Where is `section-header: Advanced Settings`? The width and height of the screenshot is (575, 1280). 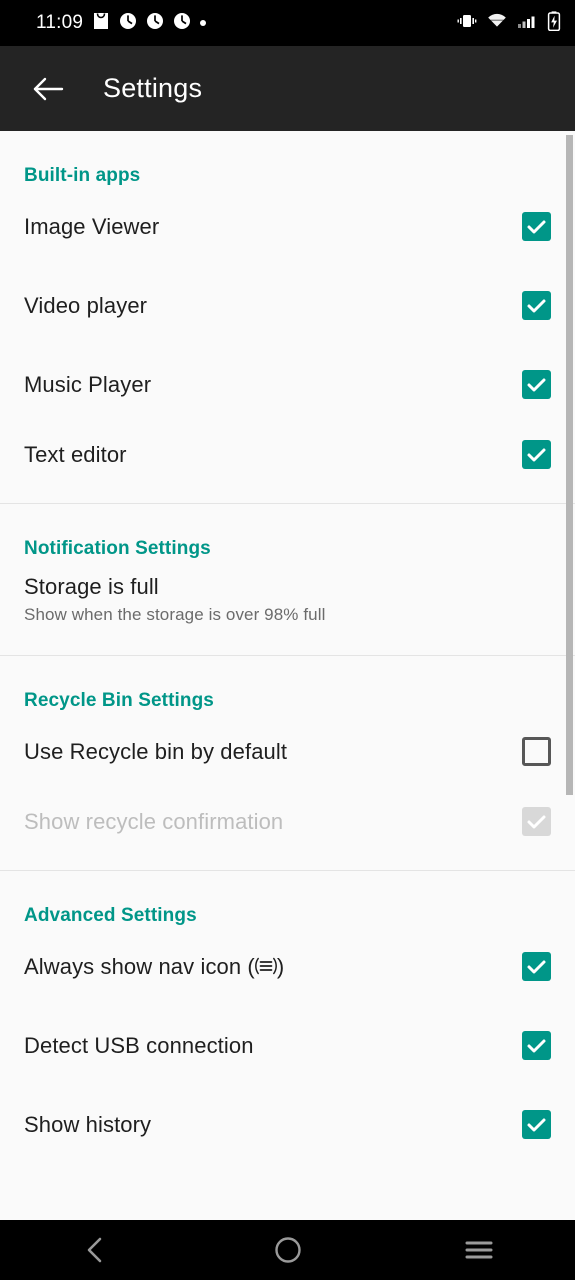 section-header: Advanced Settings is located at coordinates (110, 915).